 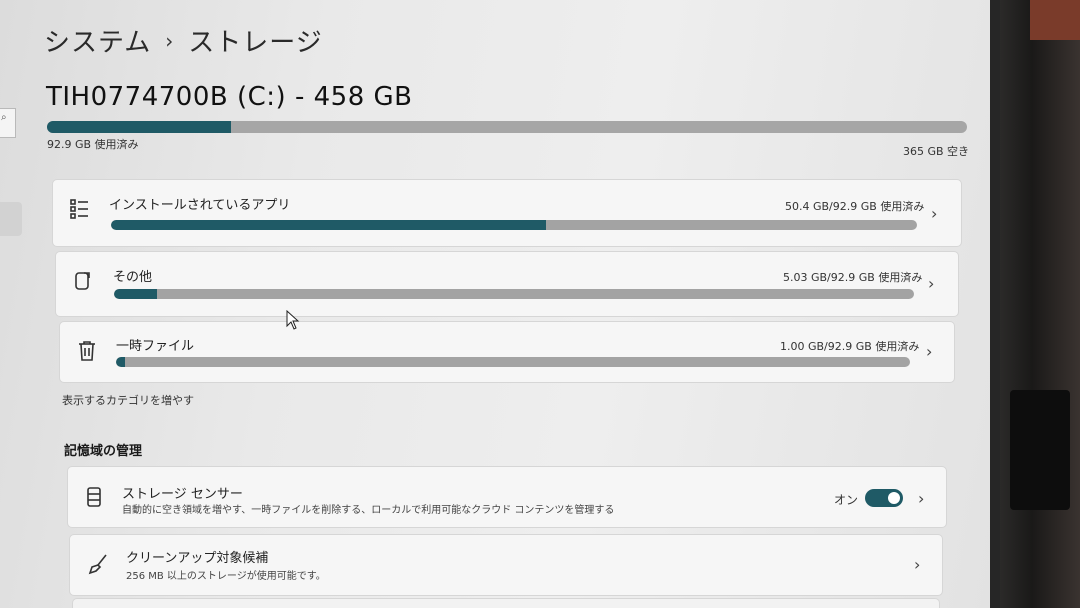 What do you see at coordinates (507, 213) in the screenshot?
I see `category-installed-apps: インストールされているアプリ 50.4 GB/92.9 GB 使用済み ›` at bounding box center [507, 213].